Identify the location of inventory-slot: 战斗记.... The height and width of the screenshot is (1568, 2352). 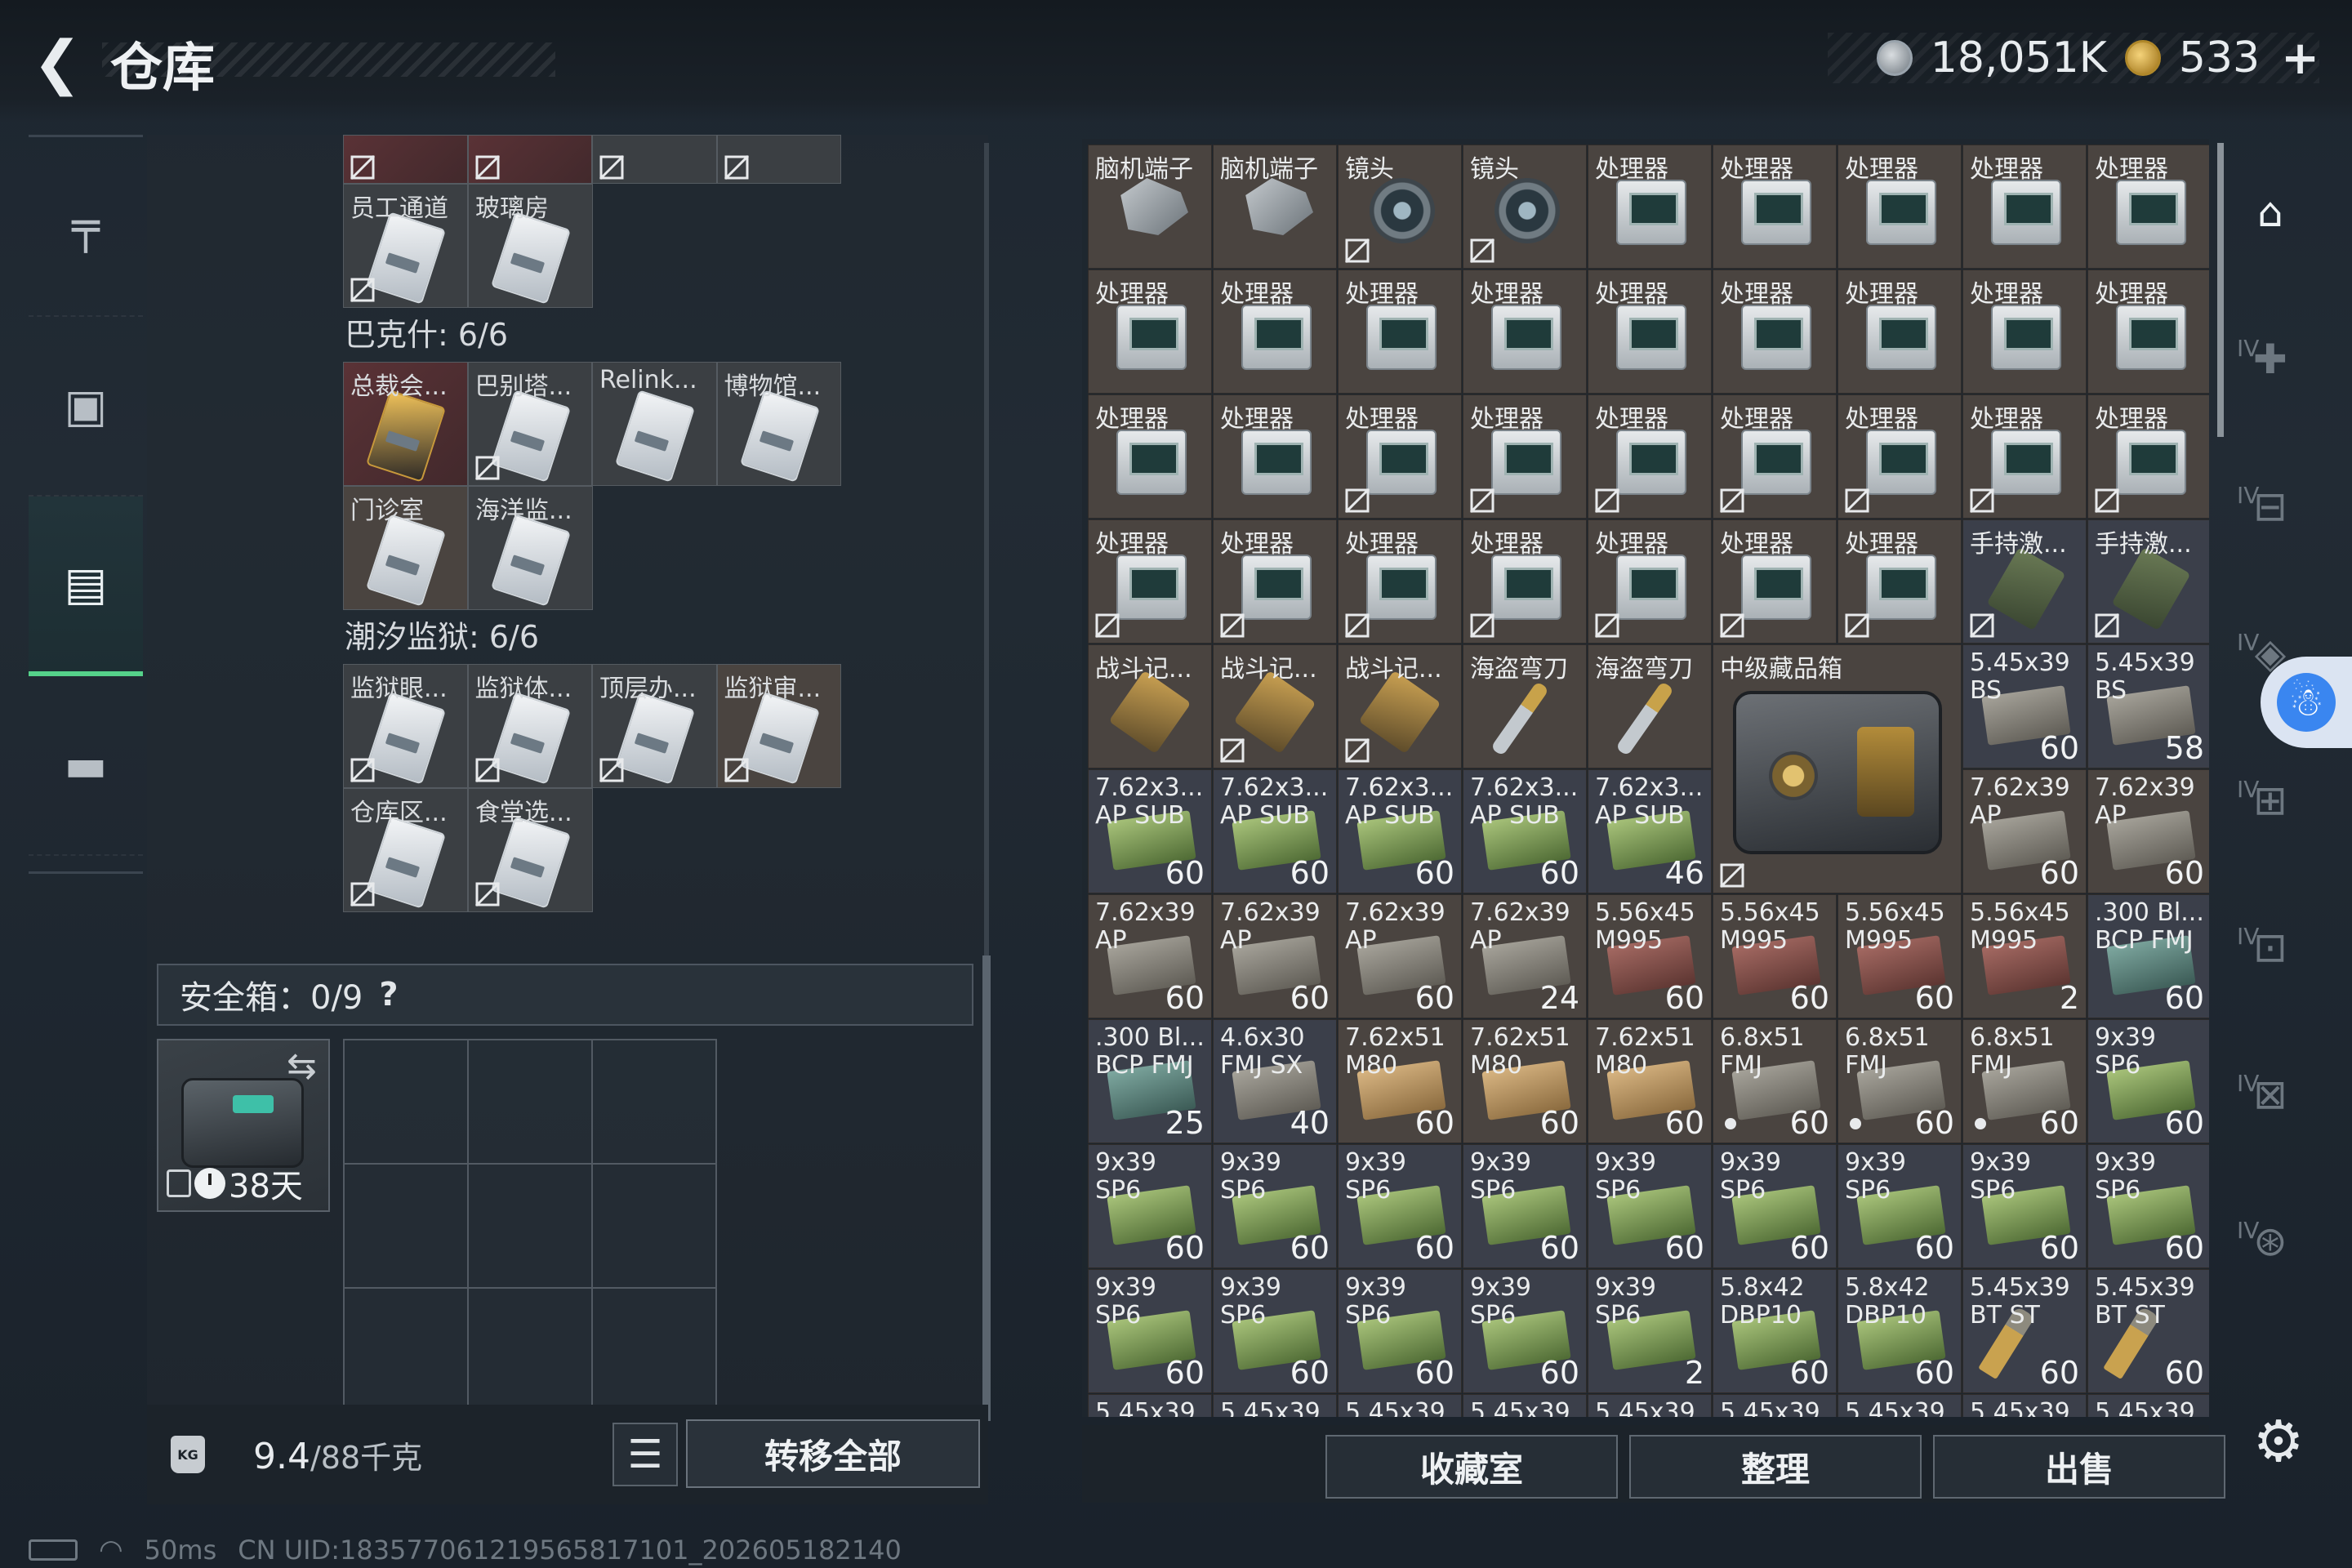
(1400, 706).